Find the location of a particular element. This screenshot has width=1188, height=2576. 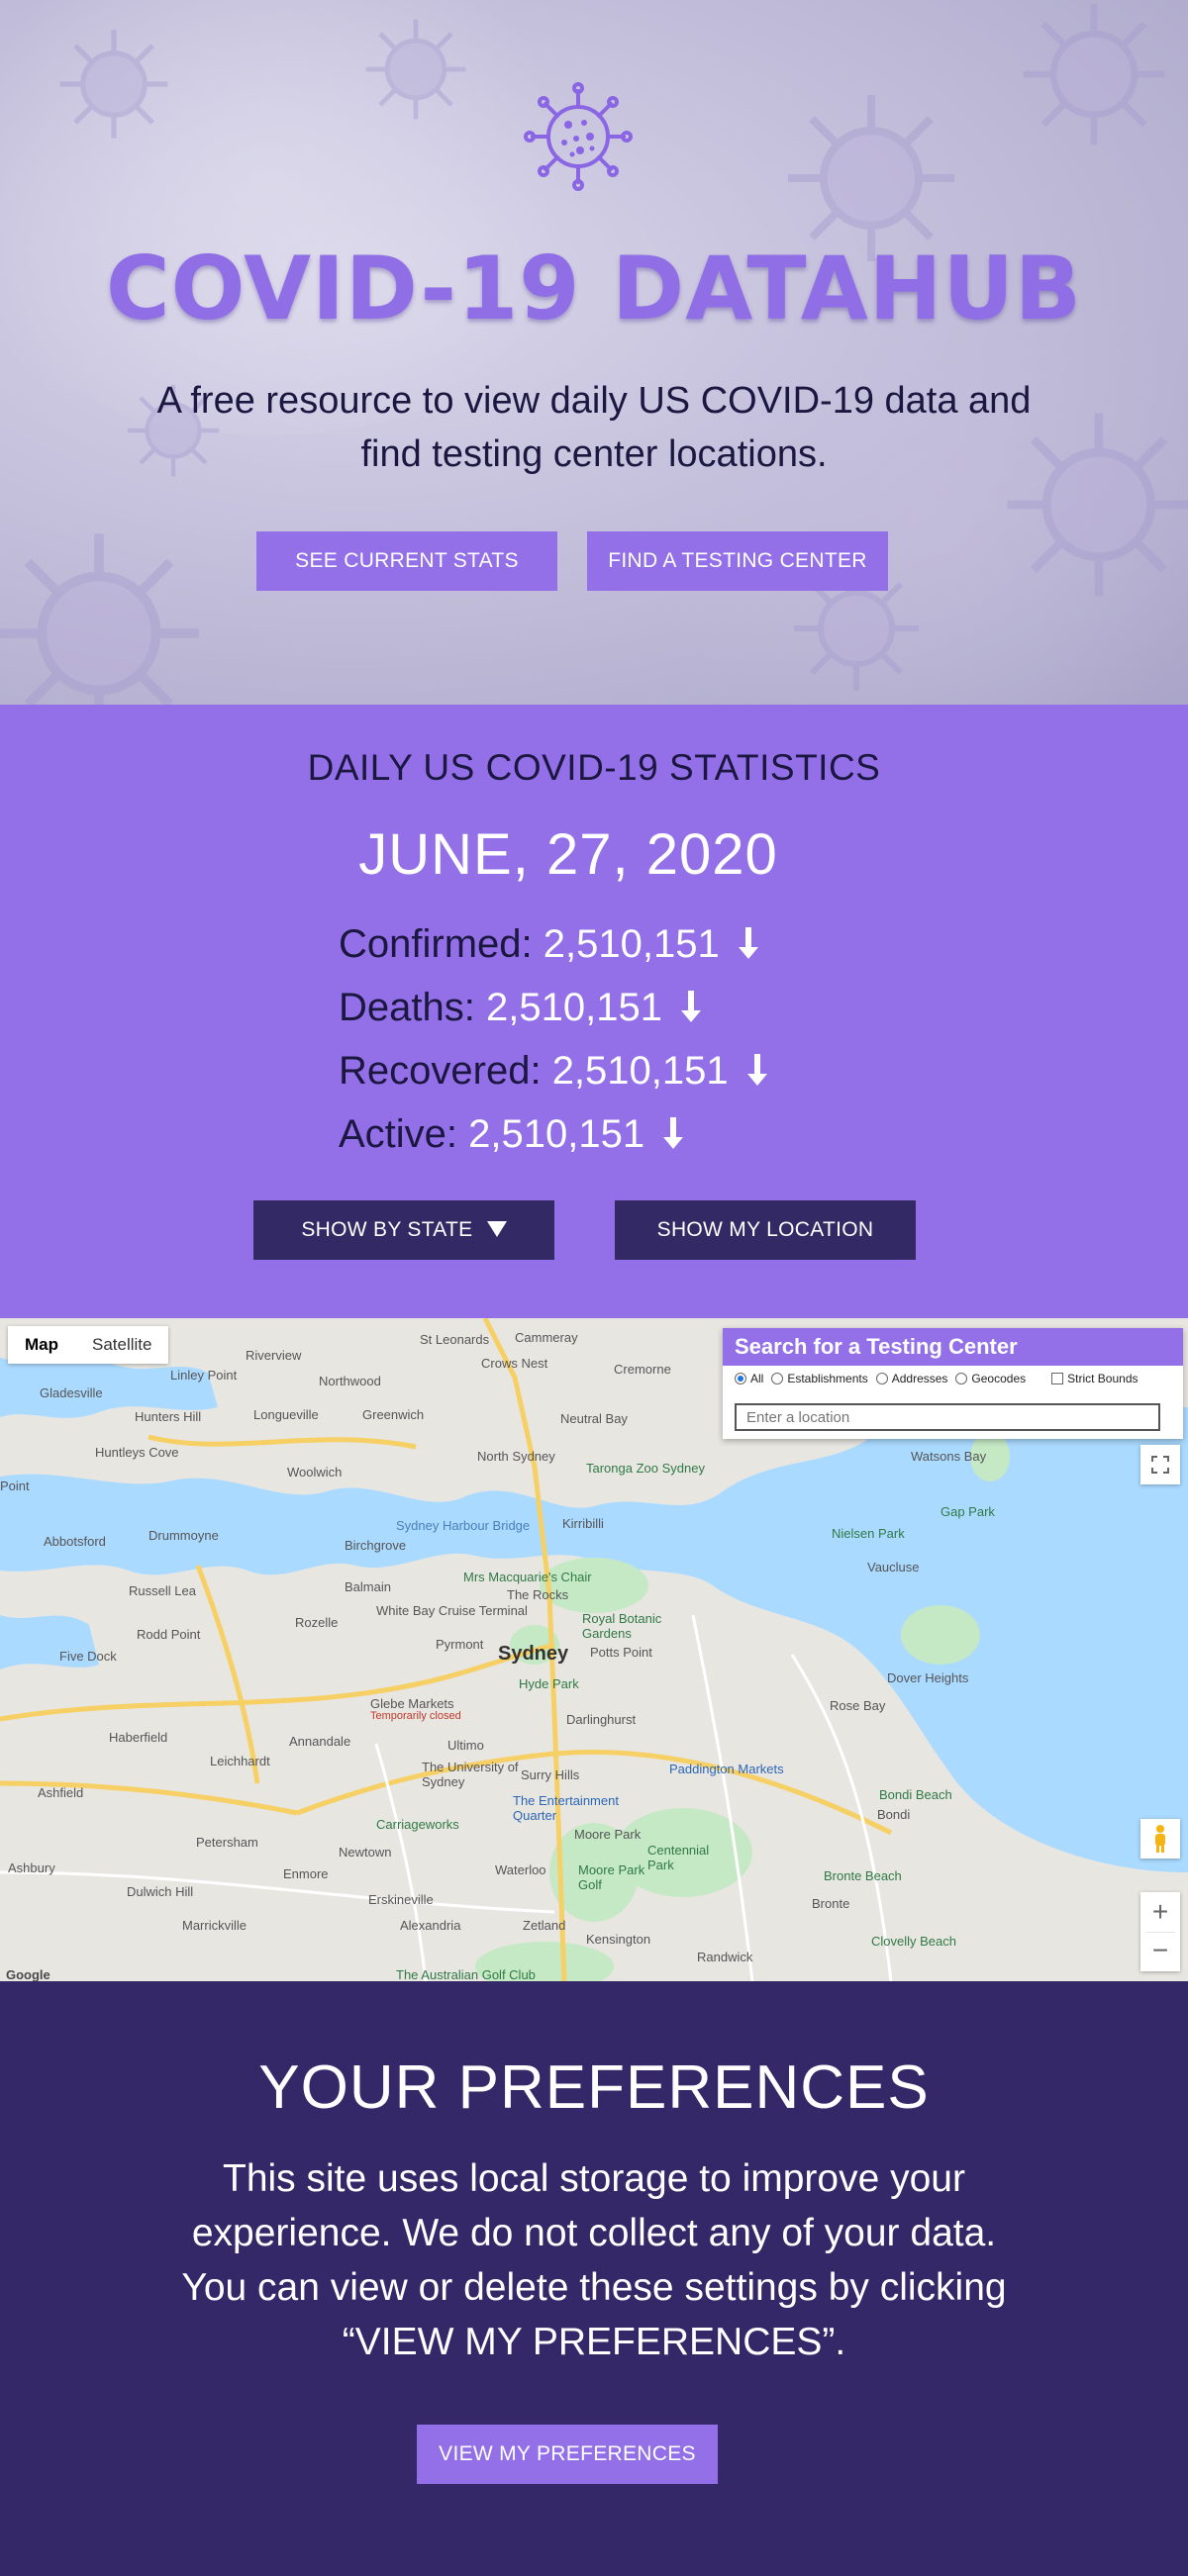

stat-label: Deaths: is located at coordinates (407, 1007).